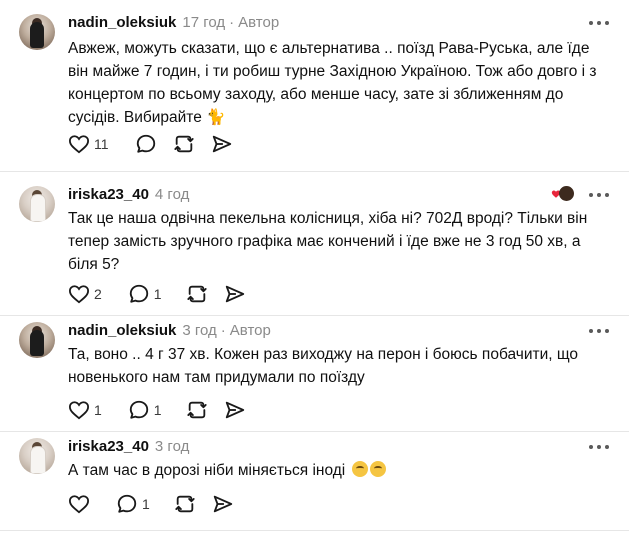 The image size is (629, 535). Describe the element at coordinates (338, 470) in the screenshot. I see `comment-text: А там час в дорозі ніби міняється іноді` at that location.